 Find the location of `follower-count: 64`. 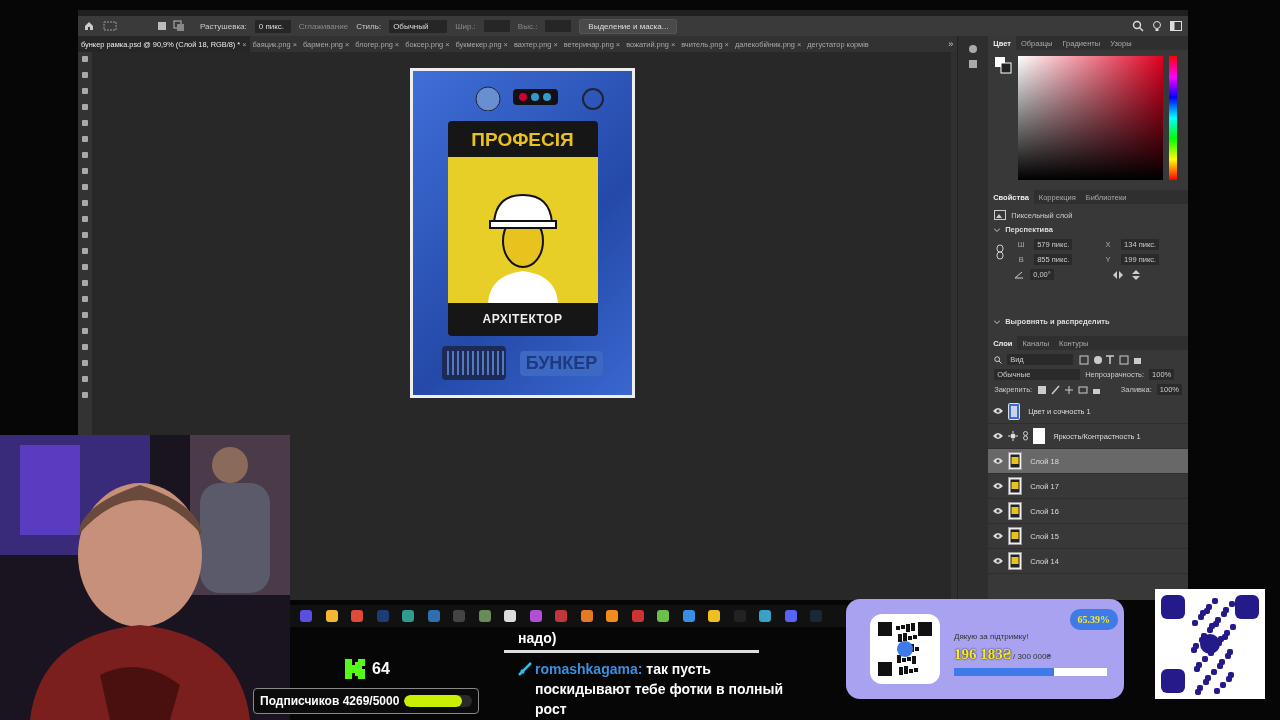

follower-count: 64 is located at coordinates (381, 669).